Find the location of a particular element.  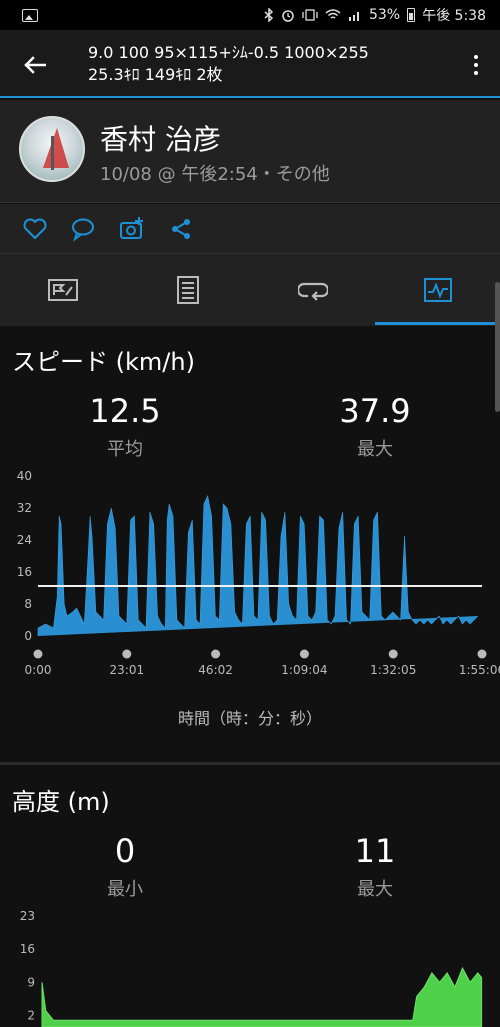

tab-summary is located at coordinates (62, 290).